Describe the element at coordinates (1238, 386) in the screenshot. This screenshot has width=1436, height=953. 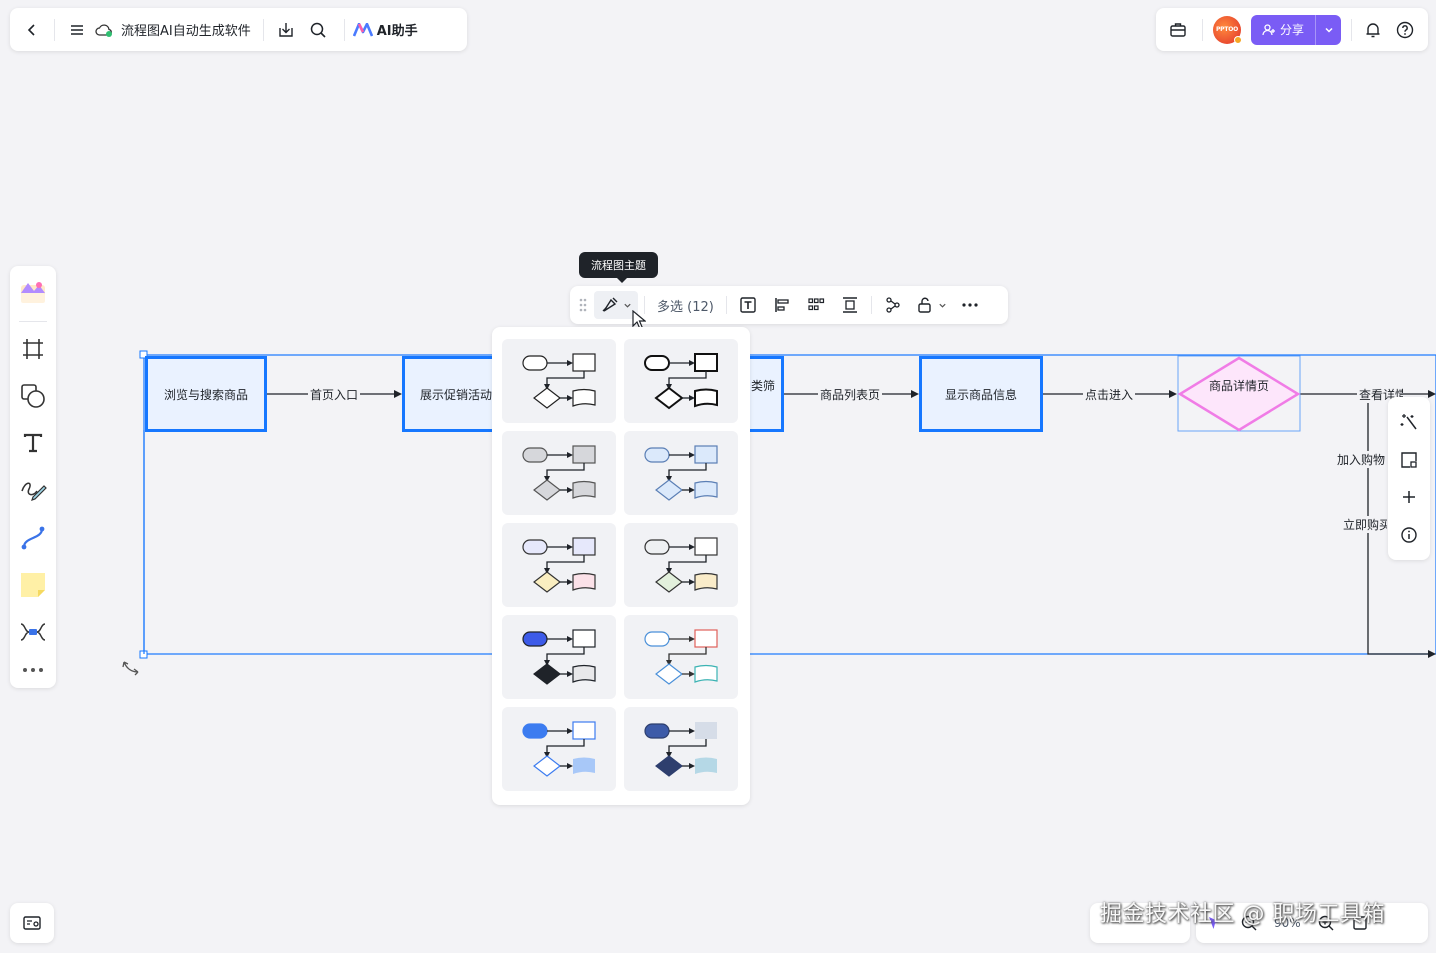
I see `decision-node-label: 商品详情页` at that location.